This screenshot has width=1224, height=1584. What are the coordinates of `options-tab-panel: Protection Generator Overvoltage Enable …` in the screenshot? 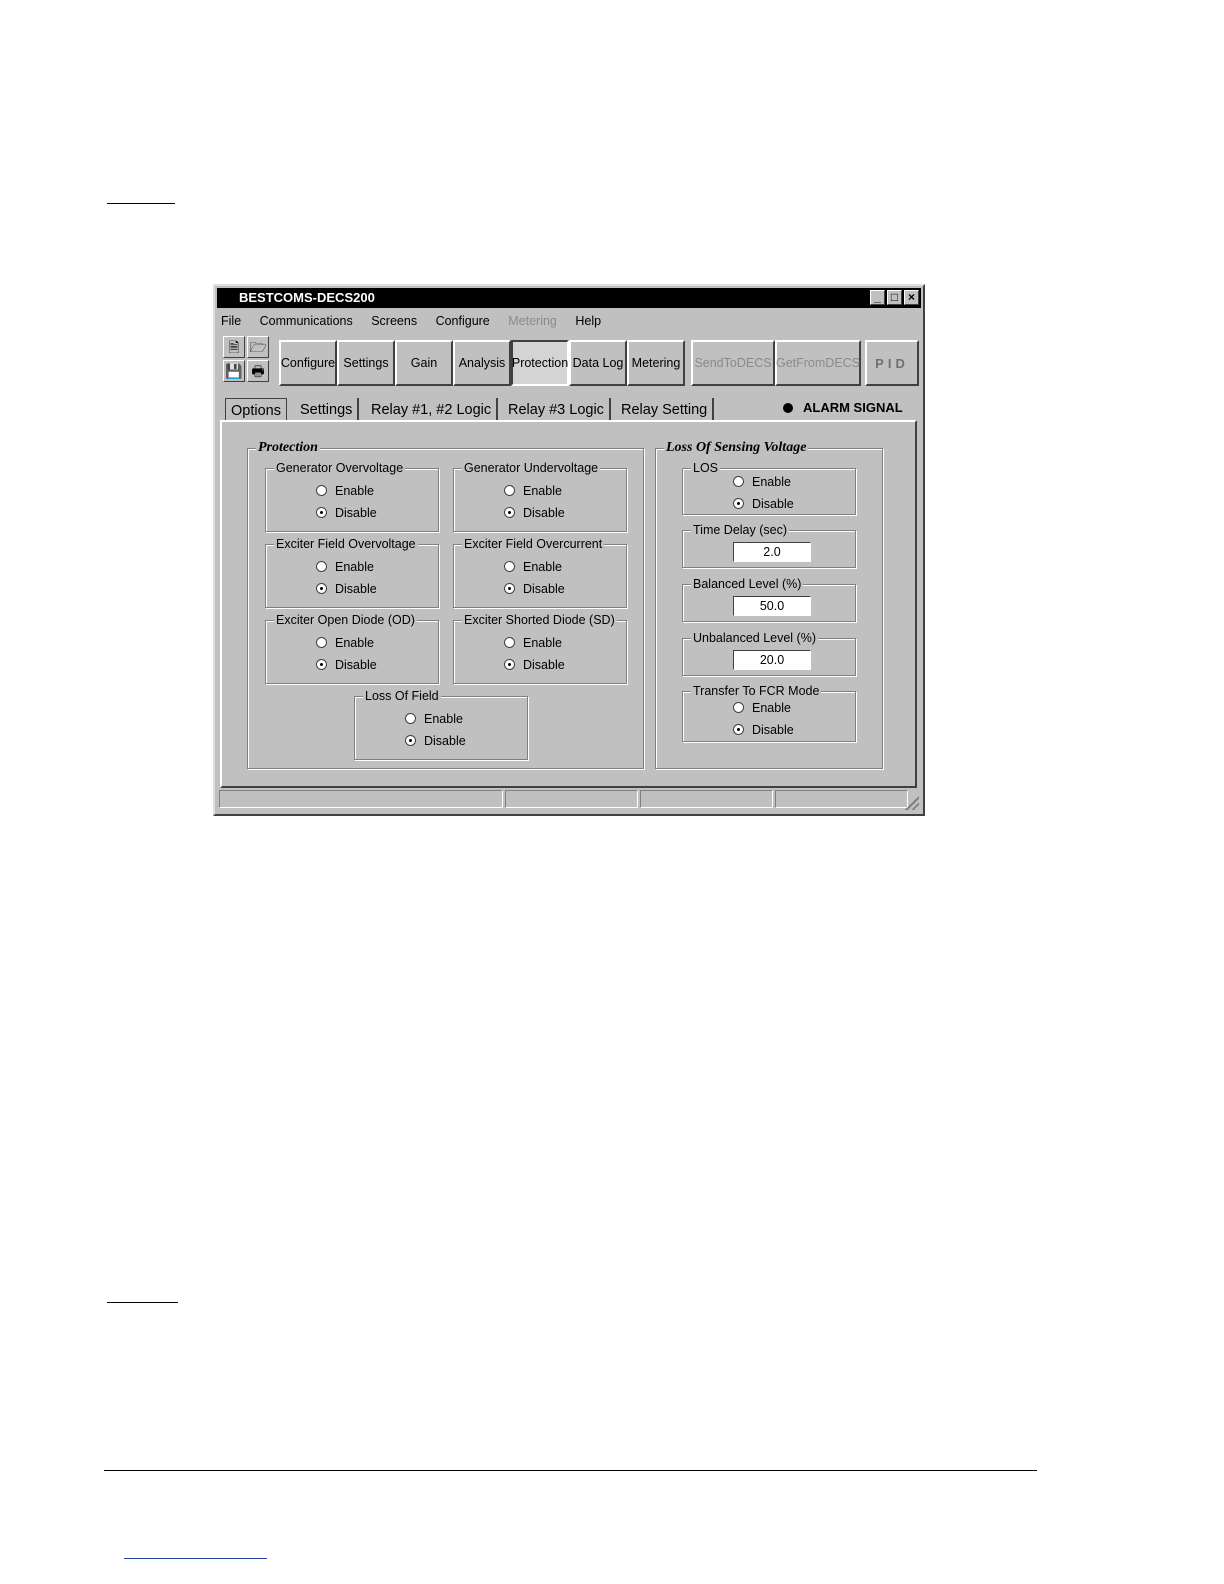 It's located at (568, 604).